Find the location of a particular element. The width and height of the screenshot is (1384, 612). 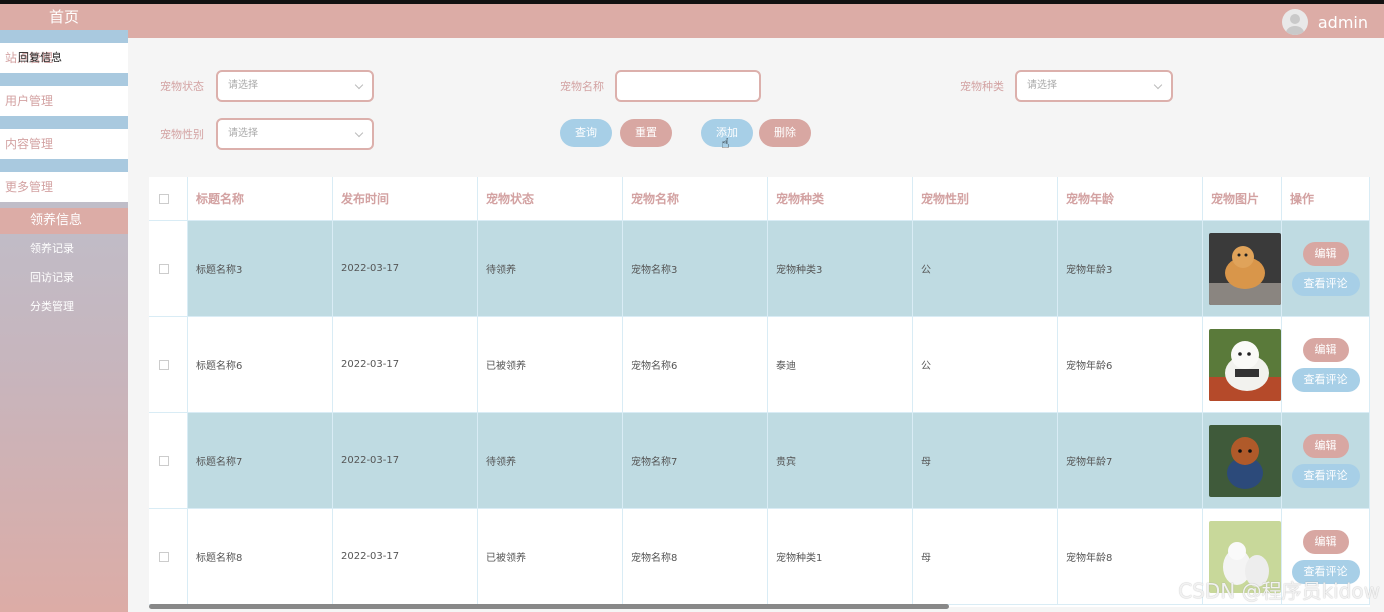

type-placeholder: 请选择 is located at coordinates (1042, 85).